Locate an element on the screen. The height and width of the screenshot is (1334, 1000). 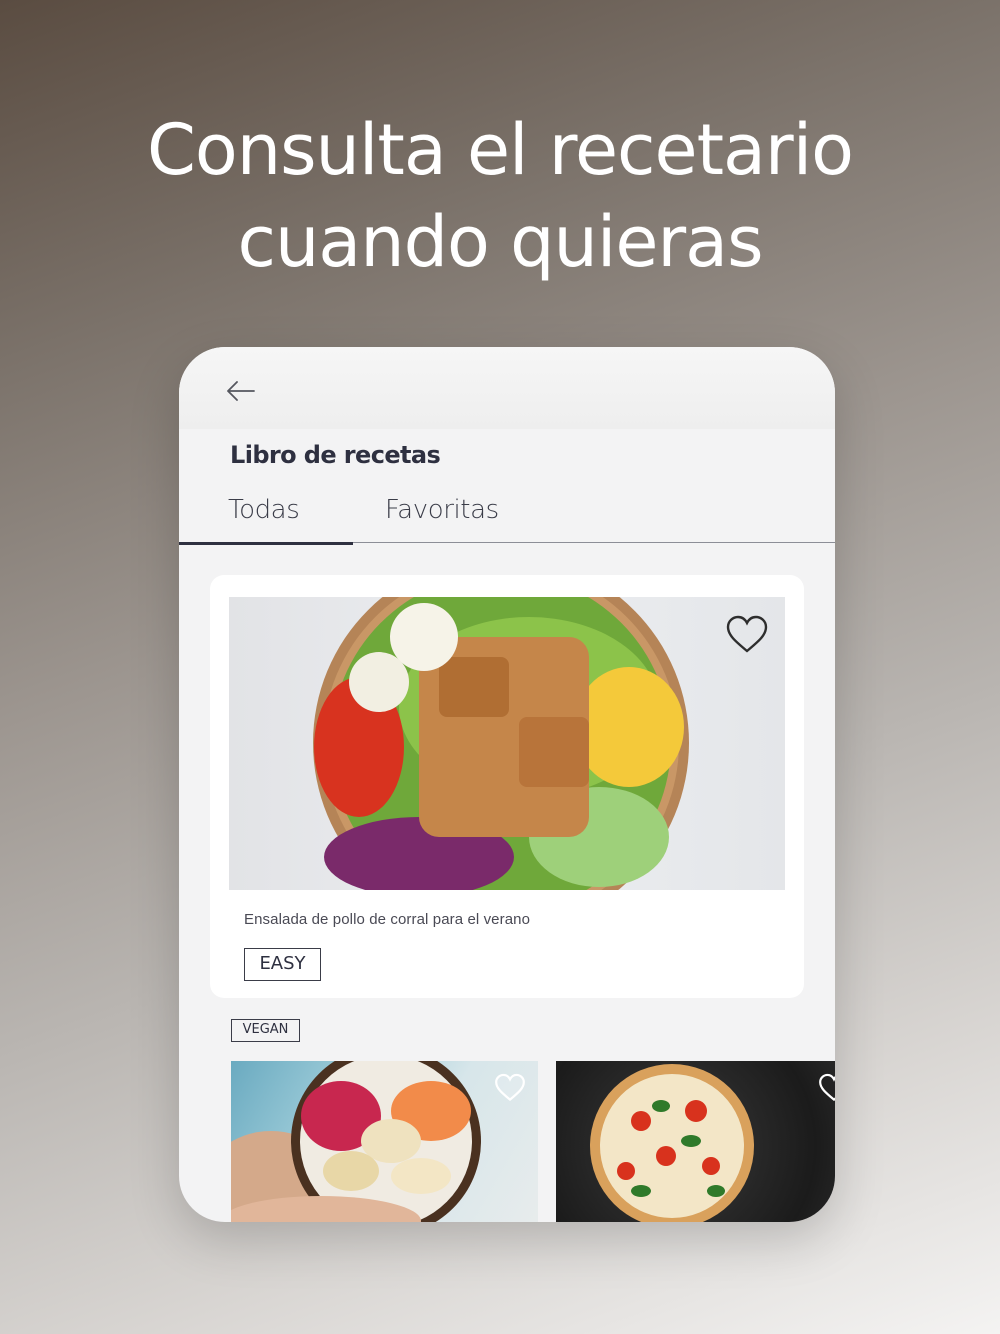
app-bar is located at coordinates (507, 388).